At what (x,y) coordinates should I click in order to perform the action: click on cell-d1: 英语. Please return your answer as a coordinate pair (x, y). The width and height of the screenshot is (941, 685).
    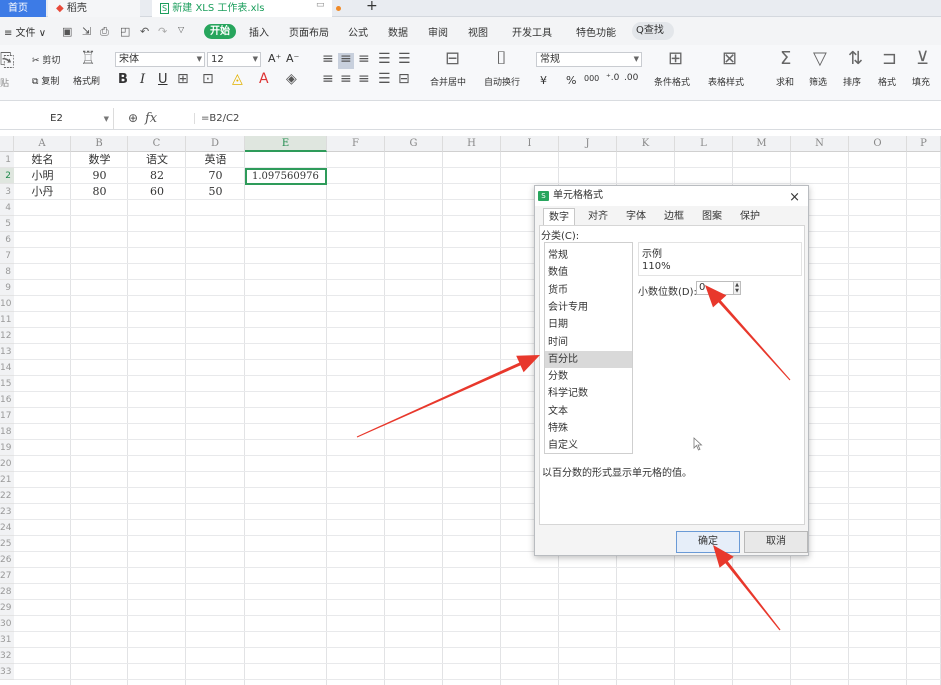
    Looking at the image, I should click on (215, 160).